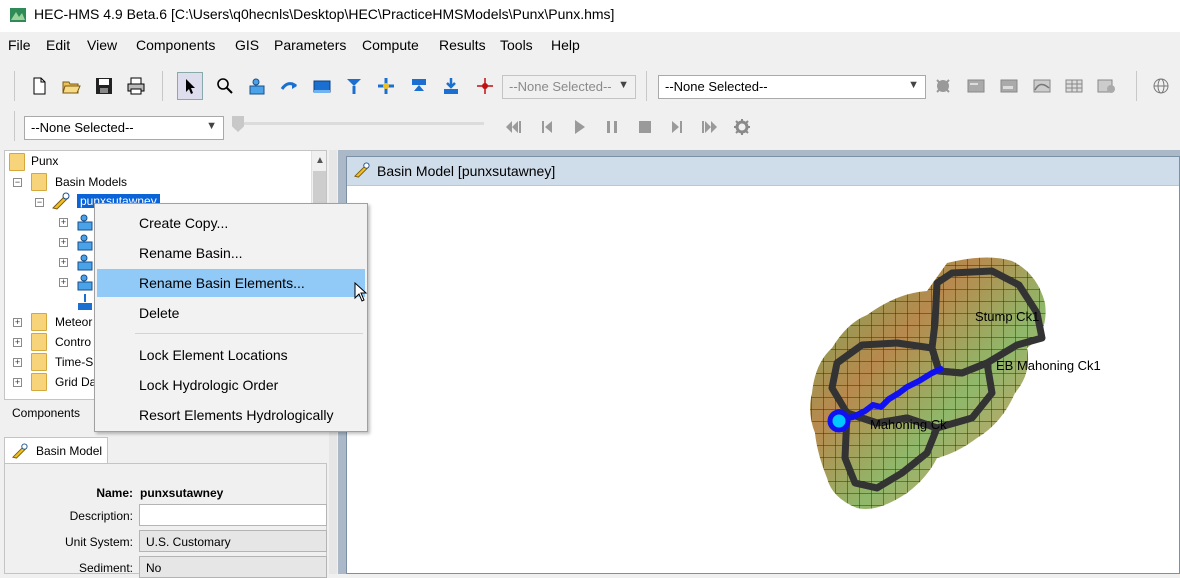 Image resolution: width=1180 pixels, height=578 pixels. I want to click on menu-components: Components, so click(175, 45).